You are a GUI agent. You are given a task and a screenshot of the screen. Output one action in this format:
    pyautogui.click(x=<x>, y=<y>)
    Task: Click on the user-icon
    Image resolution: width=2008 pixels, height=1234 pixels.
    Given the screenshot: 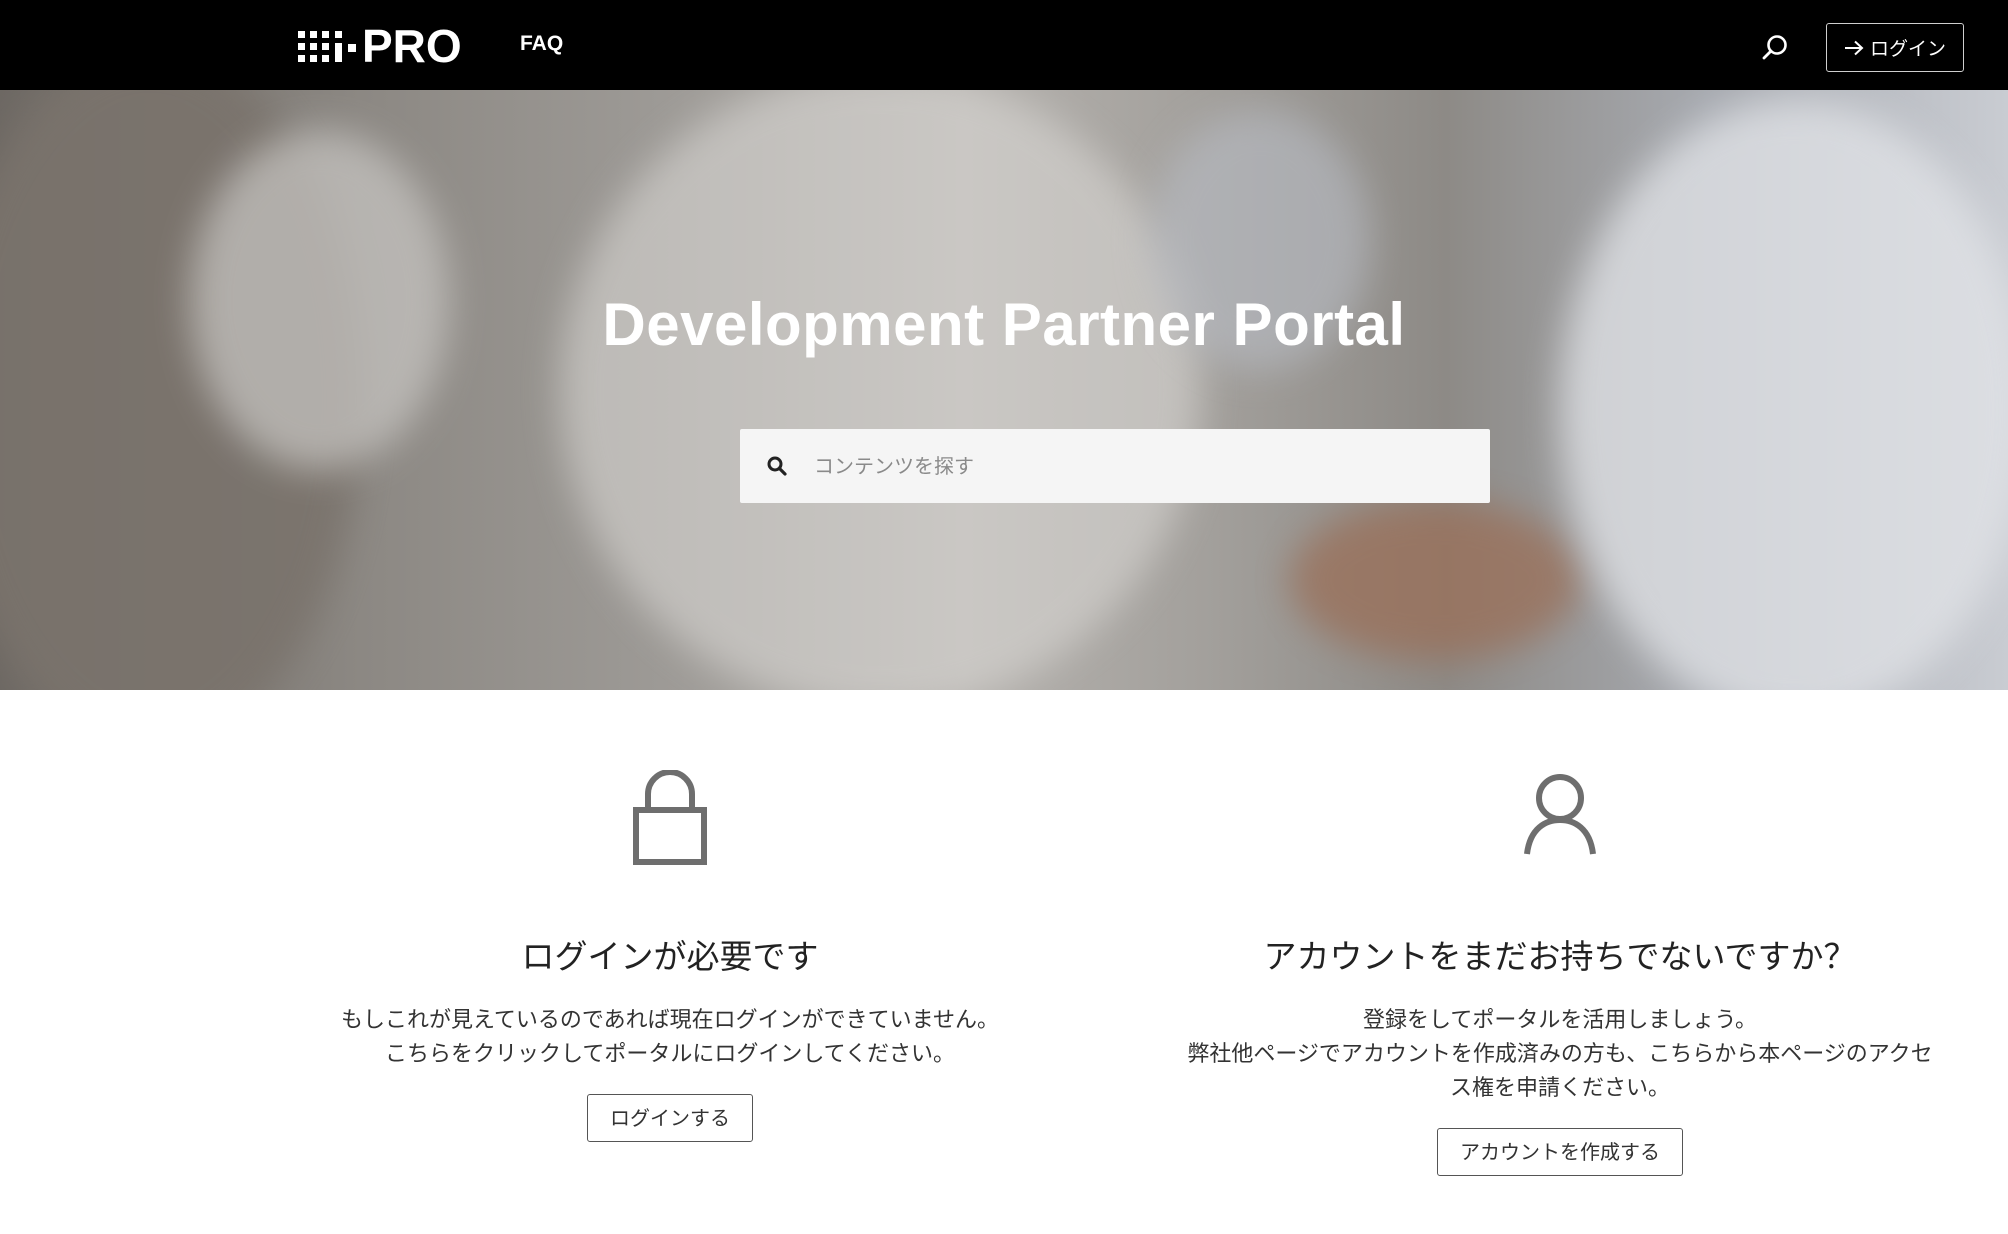 What is the action you would take?
    pyautogui.click(x=1560, y=814)
    